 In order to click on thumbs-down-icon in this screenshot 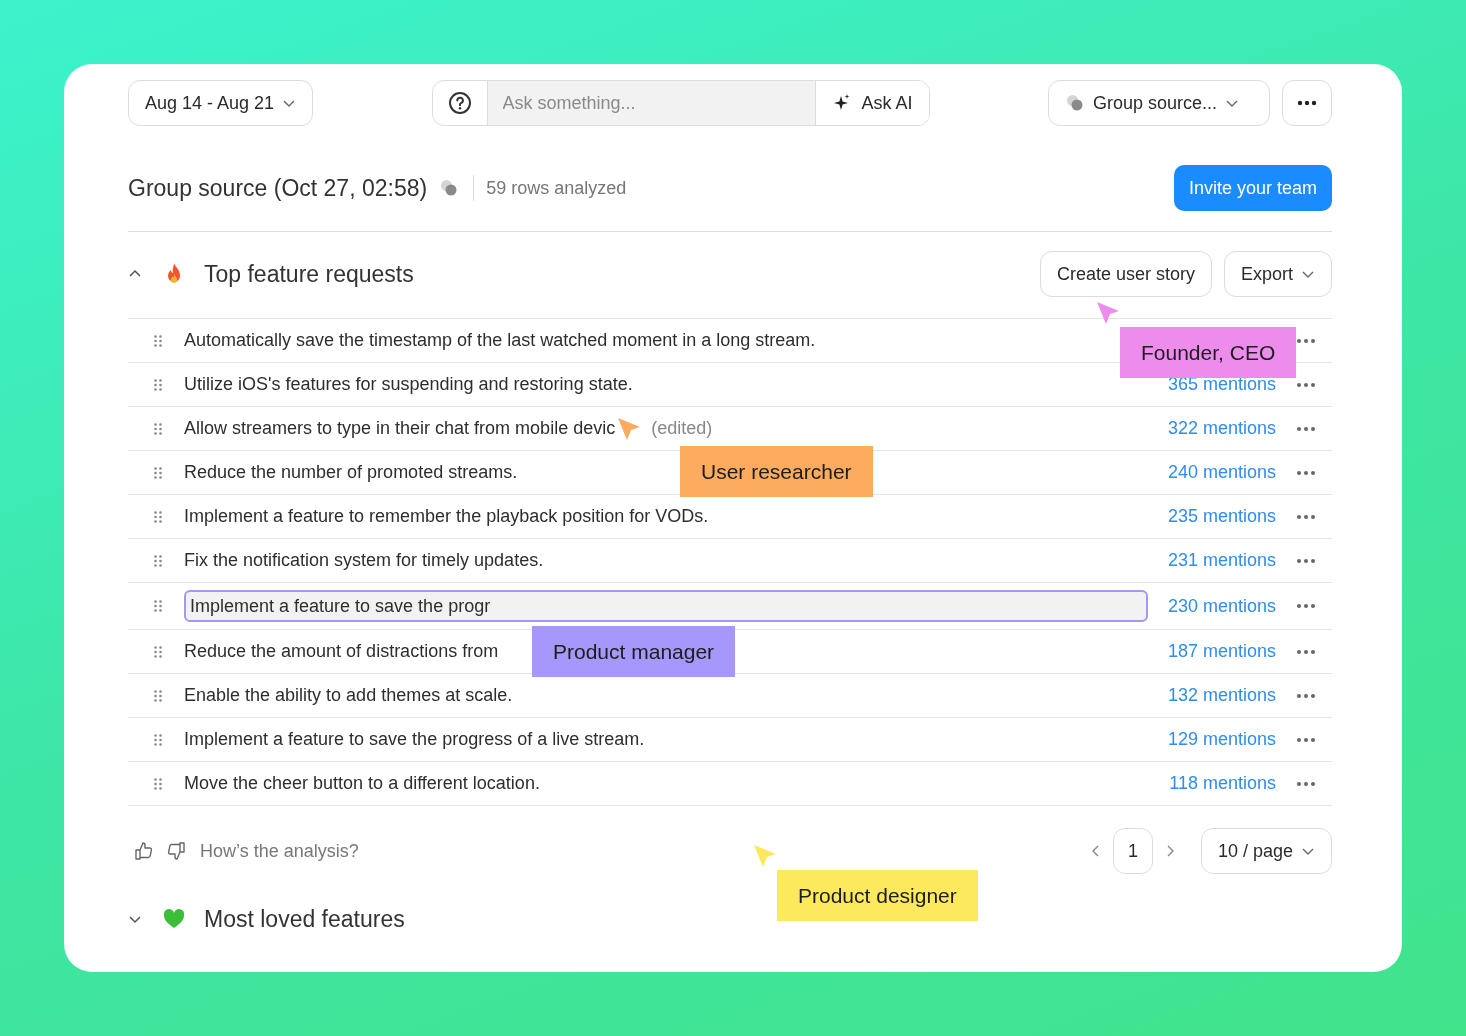, I will do `click(176, 851)`.